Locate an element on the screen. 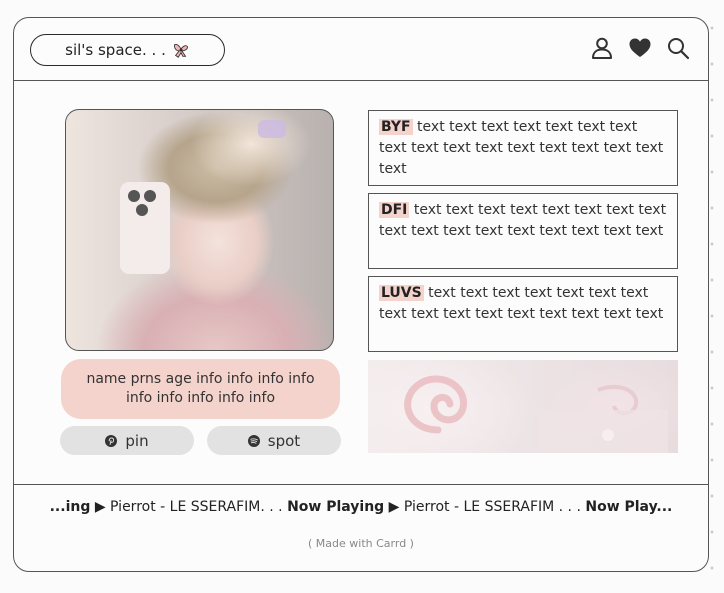 The image size is (724, 593). spotify-icon is located at coordinates (253, 440).